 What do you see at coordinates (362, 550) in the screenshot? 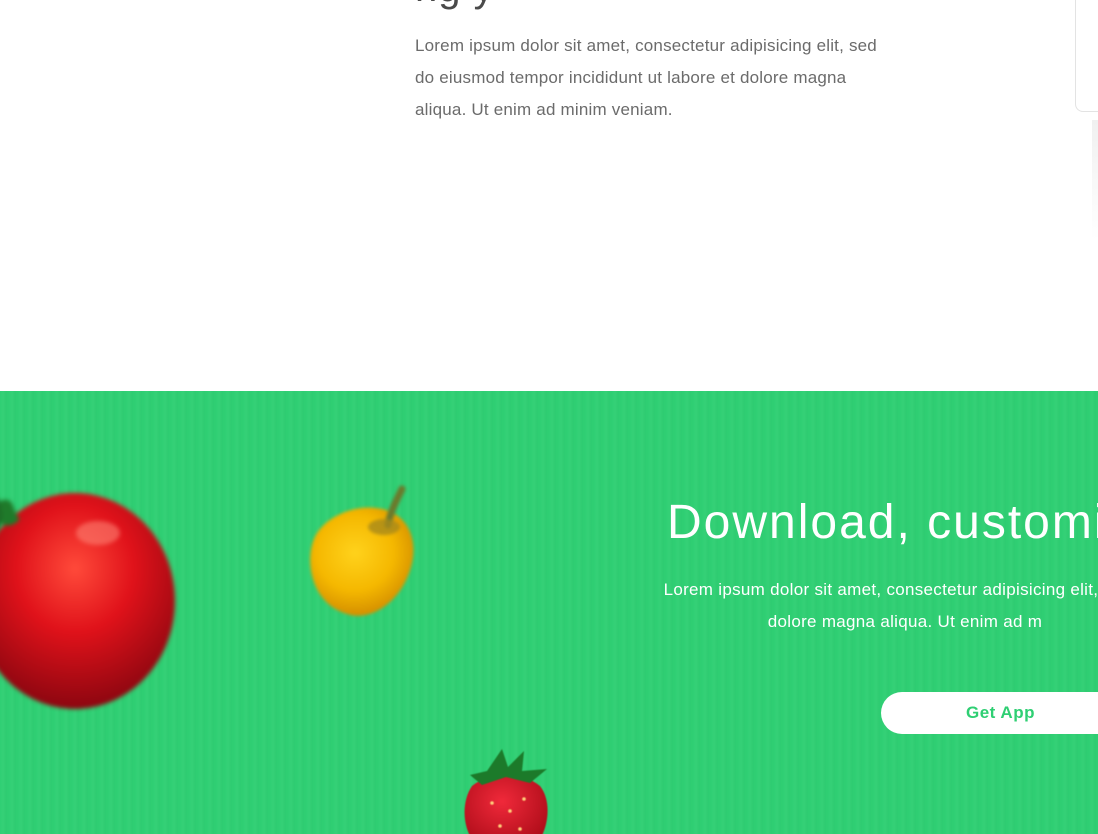
I see `bell-pepper-icon` at bounding box center [362, 550].